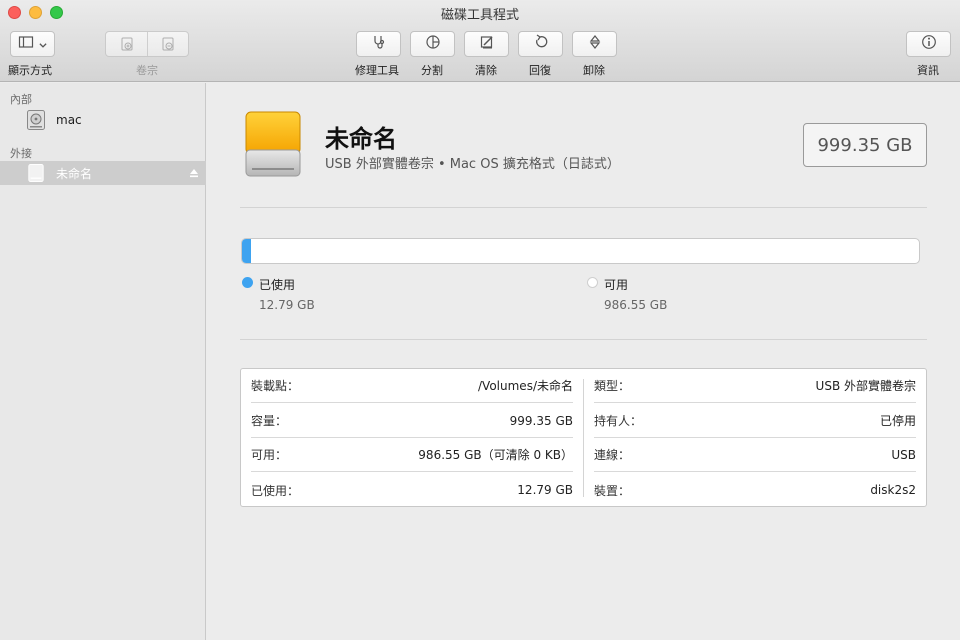  Describe the element at coordinates (275, 490) in the screenshot. I see `info-key: 已使用：` at that location.